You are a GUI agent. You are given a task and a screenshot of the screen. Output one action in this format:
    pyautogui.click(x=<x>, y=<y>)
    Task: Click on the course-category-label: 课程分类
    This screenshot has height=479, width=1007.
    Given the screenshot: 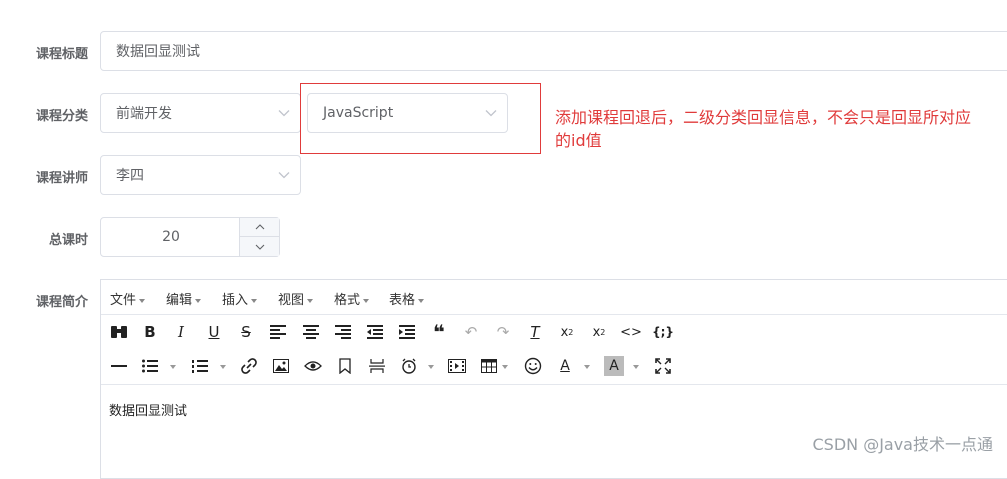 What is the action you would take?
    pyautogui.click(x=61, y=116)
    